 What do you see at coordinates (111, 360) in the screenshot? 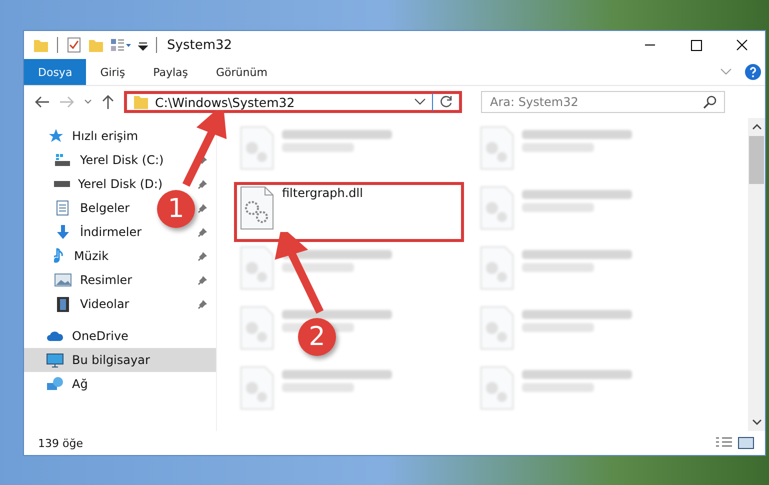
I see `sidebar-label: Bu bilgisayar` at bounding box center [111, 360].